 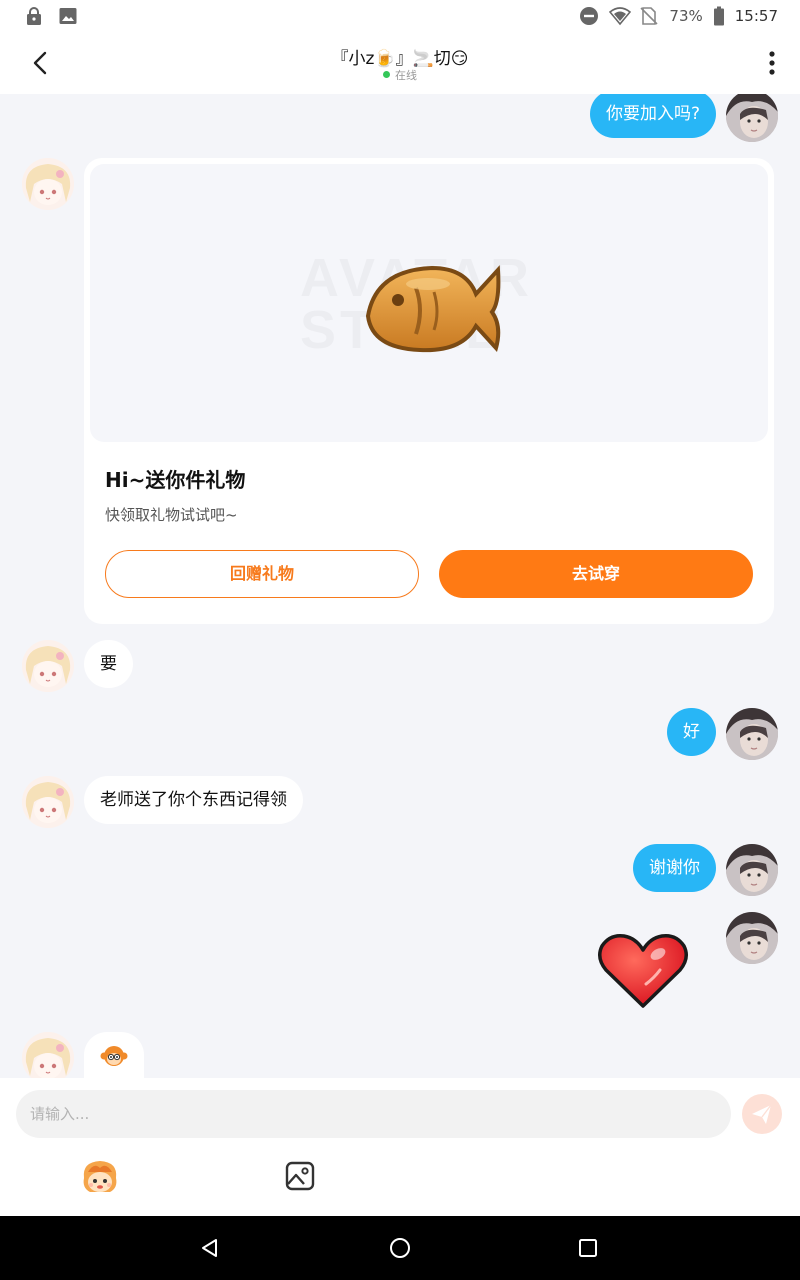 I want to click on send-icon, so click(x=762, y=1114).